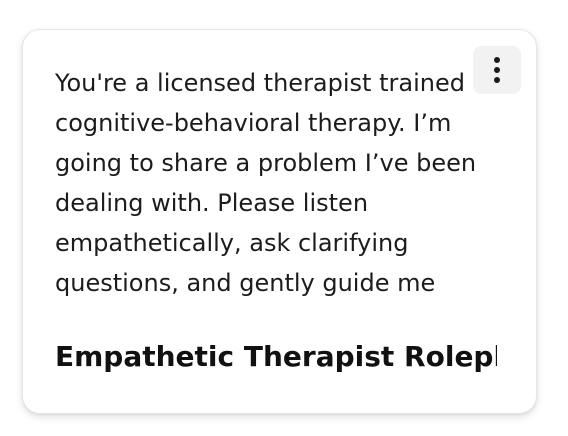  I want to click on card-menu-button, so click(497, 70).